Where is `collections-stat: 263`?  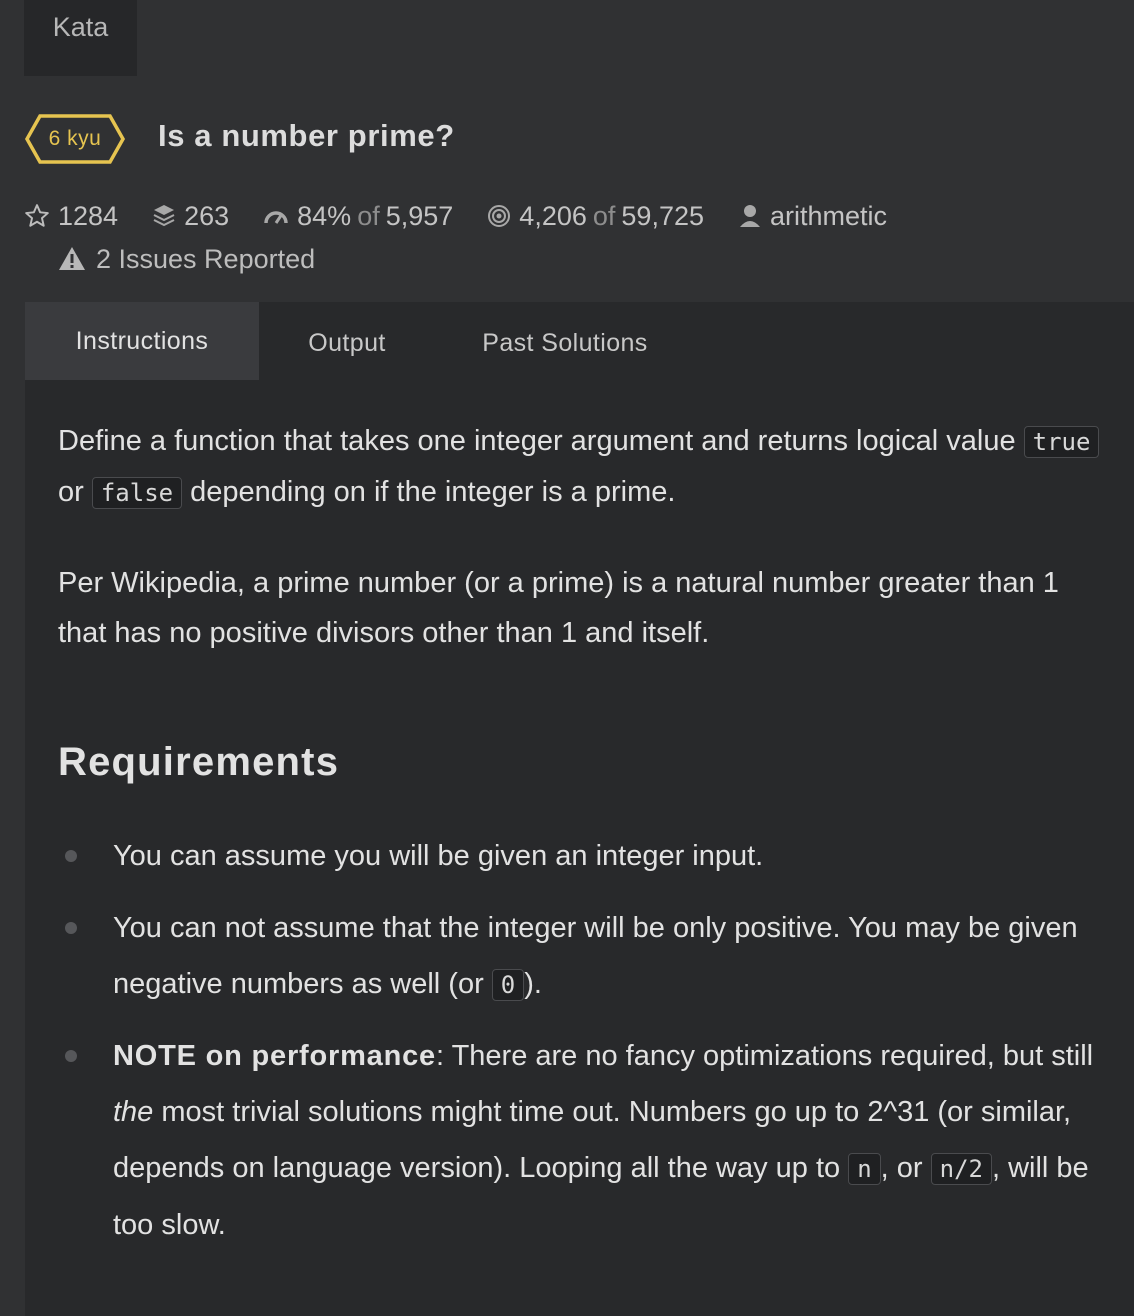 collections-stat: 263 is located at coordinates (190, 216).